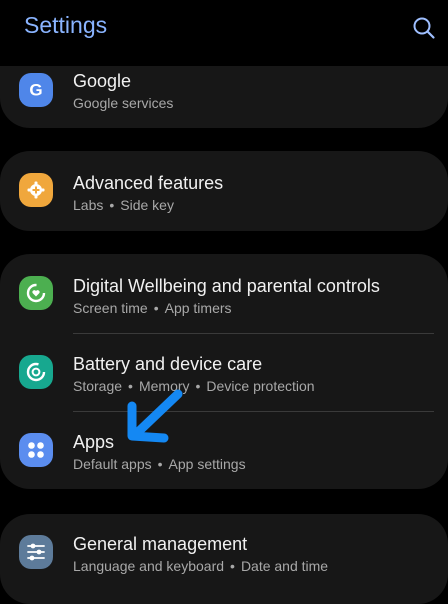 The height and width of the screenshot is (604, 448). I want to click on search-icon, so click(424, 28).